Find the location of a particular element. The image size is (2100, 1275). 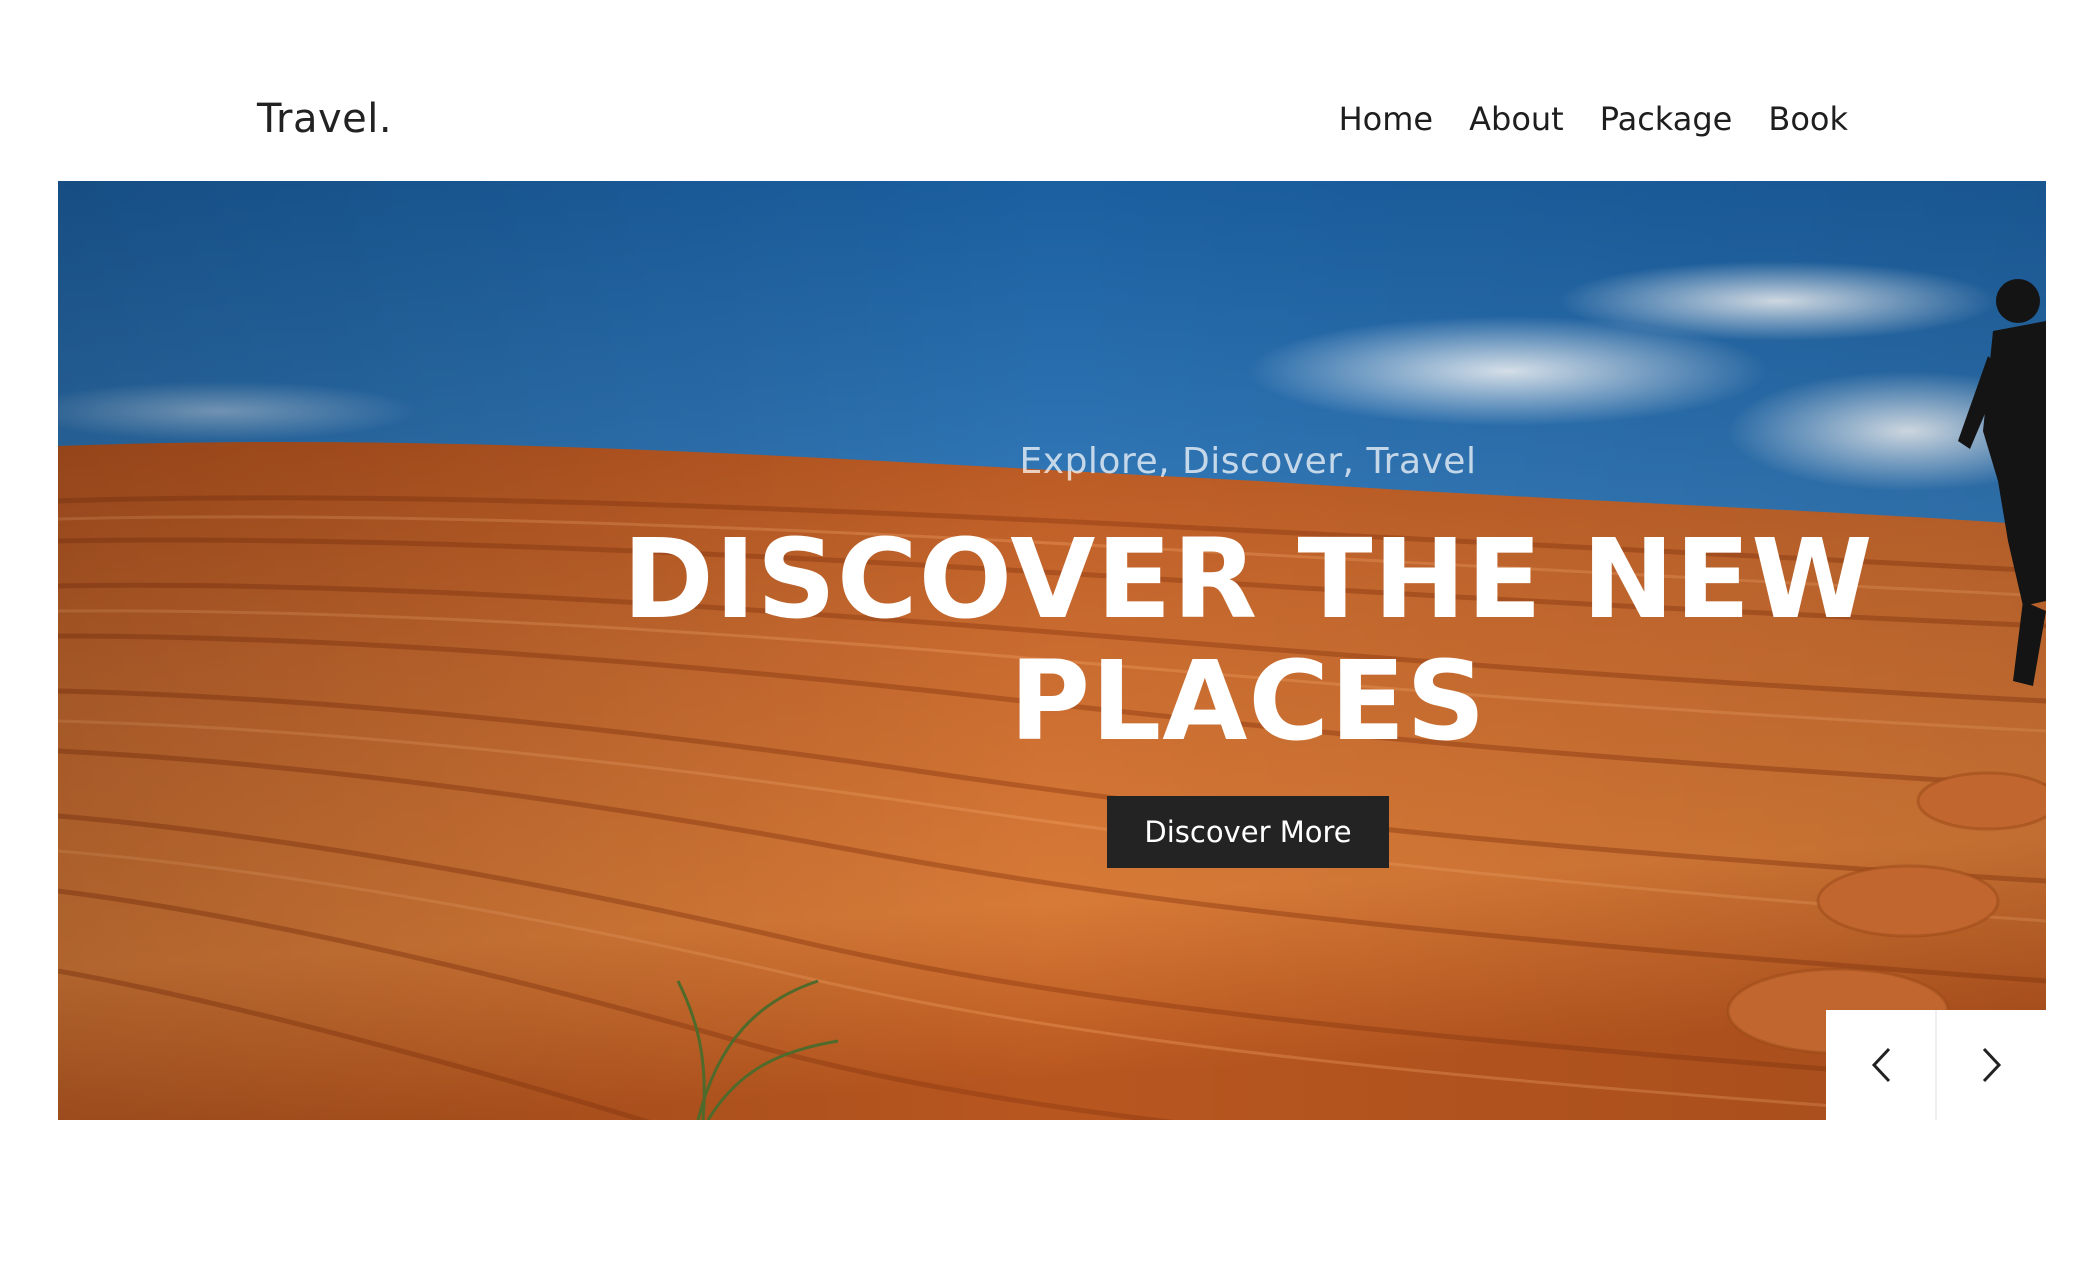

nav-link-book: Book is located at coordinates (1808, 119).